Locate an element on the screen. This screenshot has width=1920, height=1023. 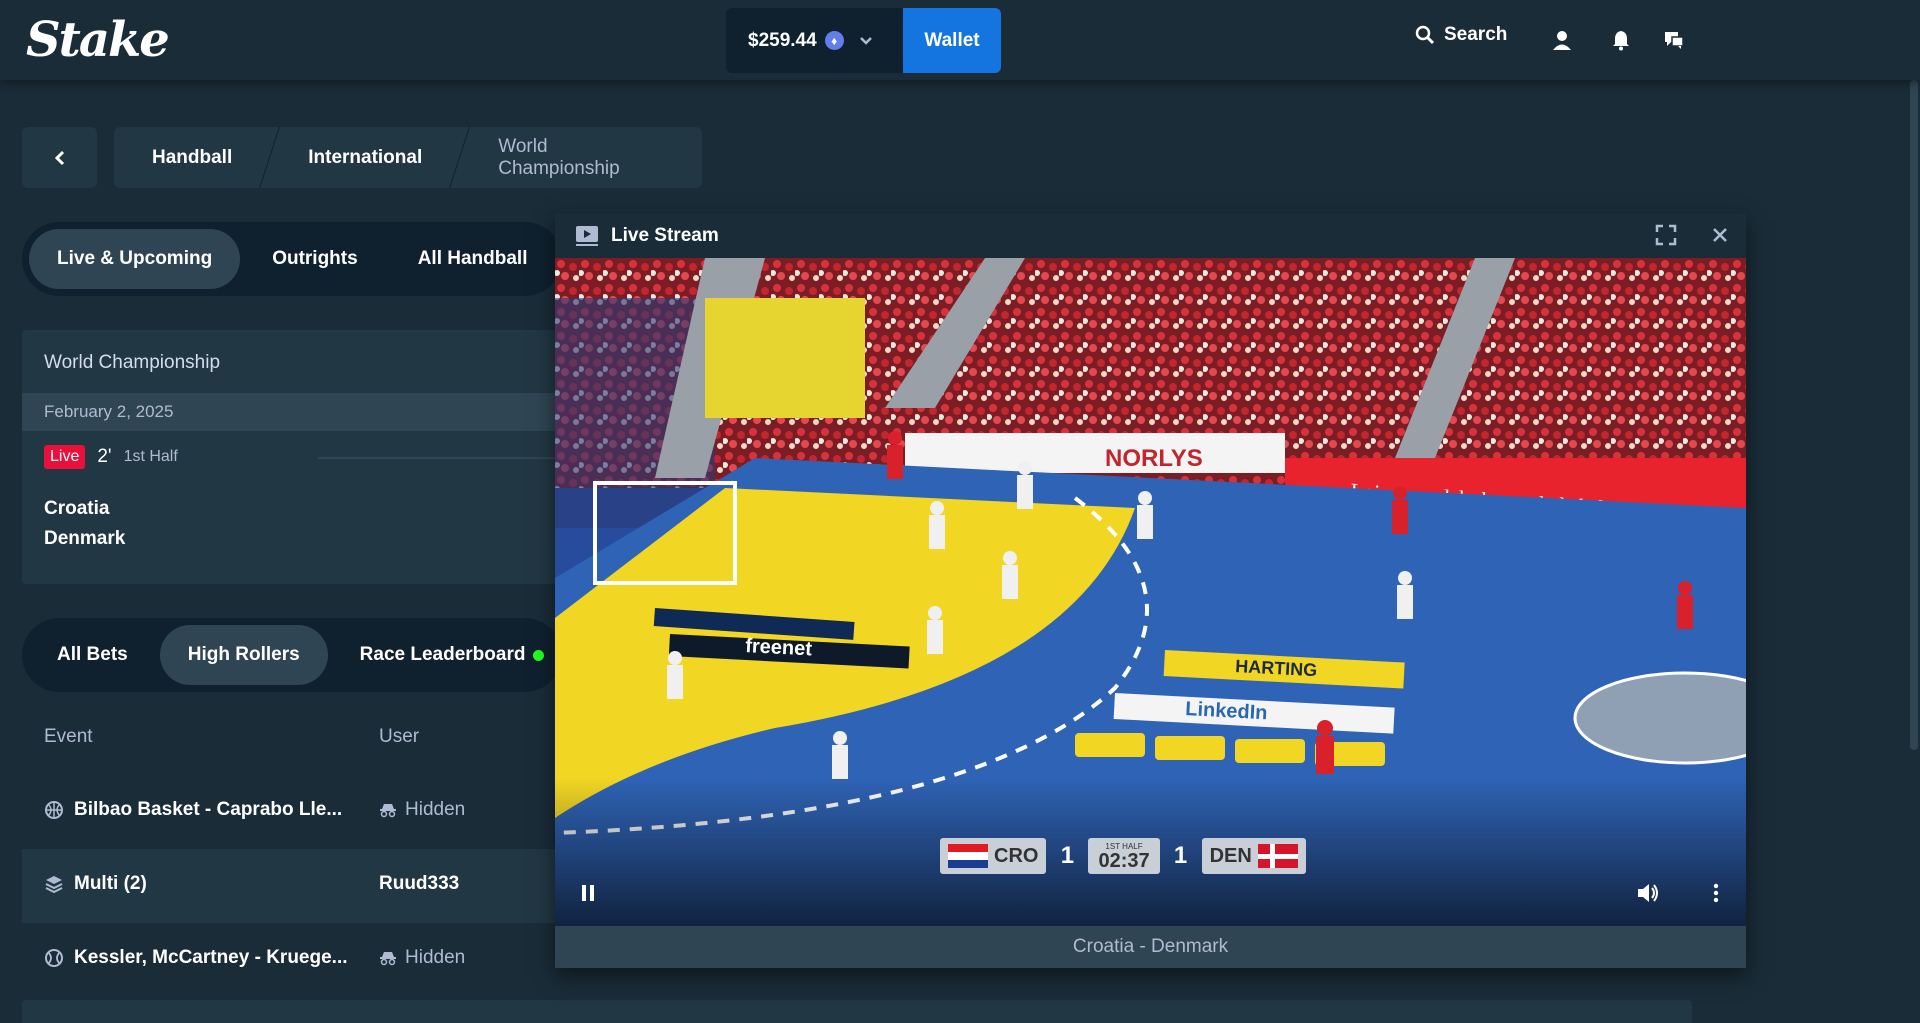
ad-norlys: NORLYS is located at coordinates (1154, 458).